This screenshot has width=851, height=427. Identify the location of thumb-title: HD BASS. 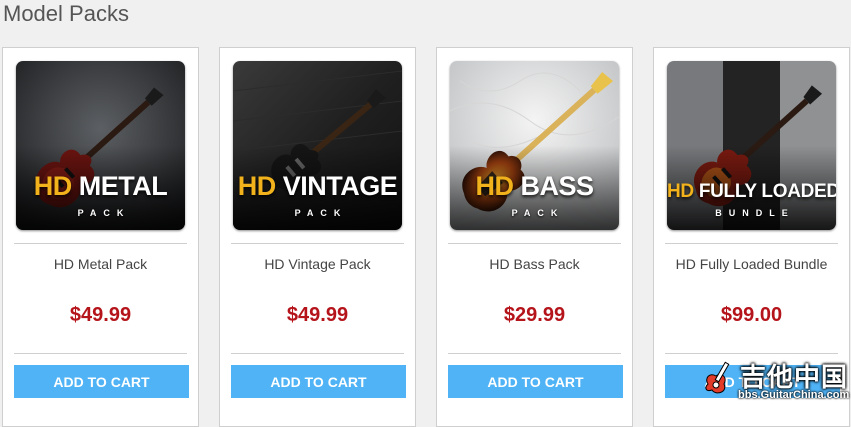
(534, 186).